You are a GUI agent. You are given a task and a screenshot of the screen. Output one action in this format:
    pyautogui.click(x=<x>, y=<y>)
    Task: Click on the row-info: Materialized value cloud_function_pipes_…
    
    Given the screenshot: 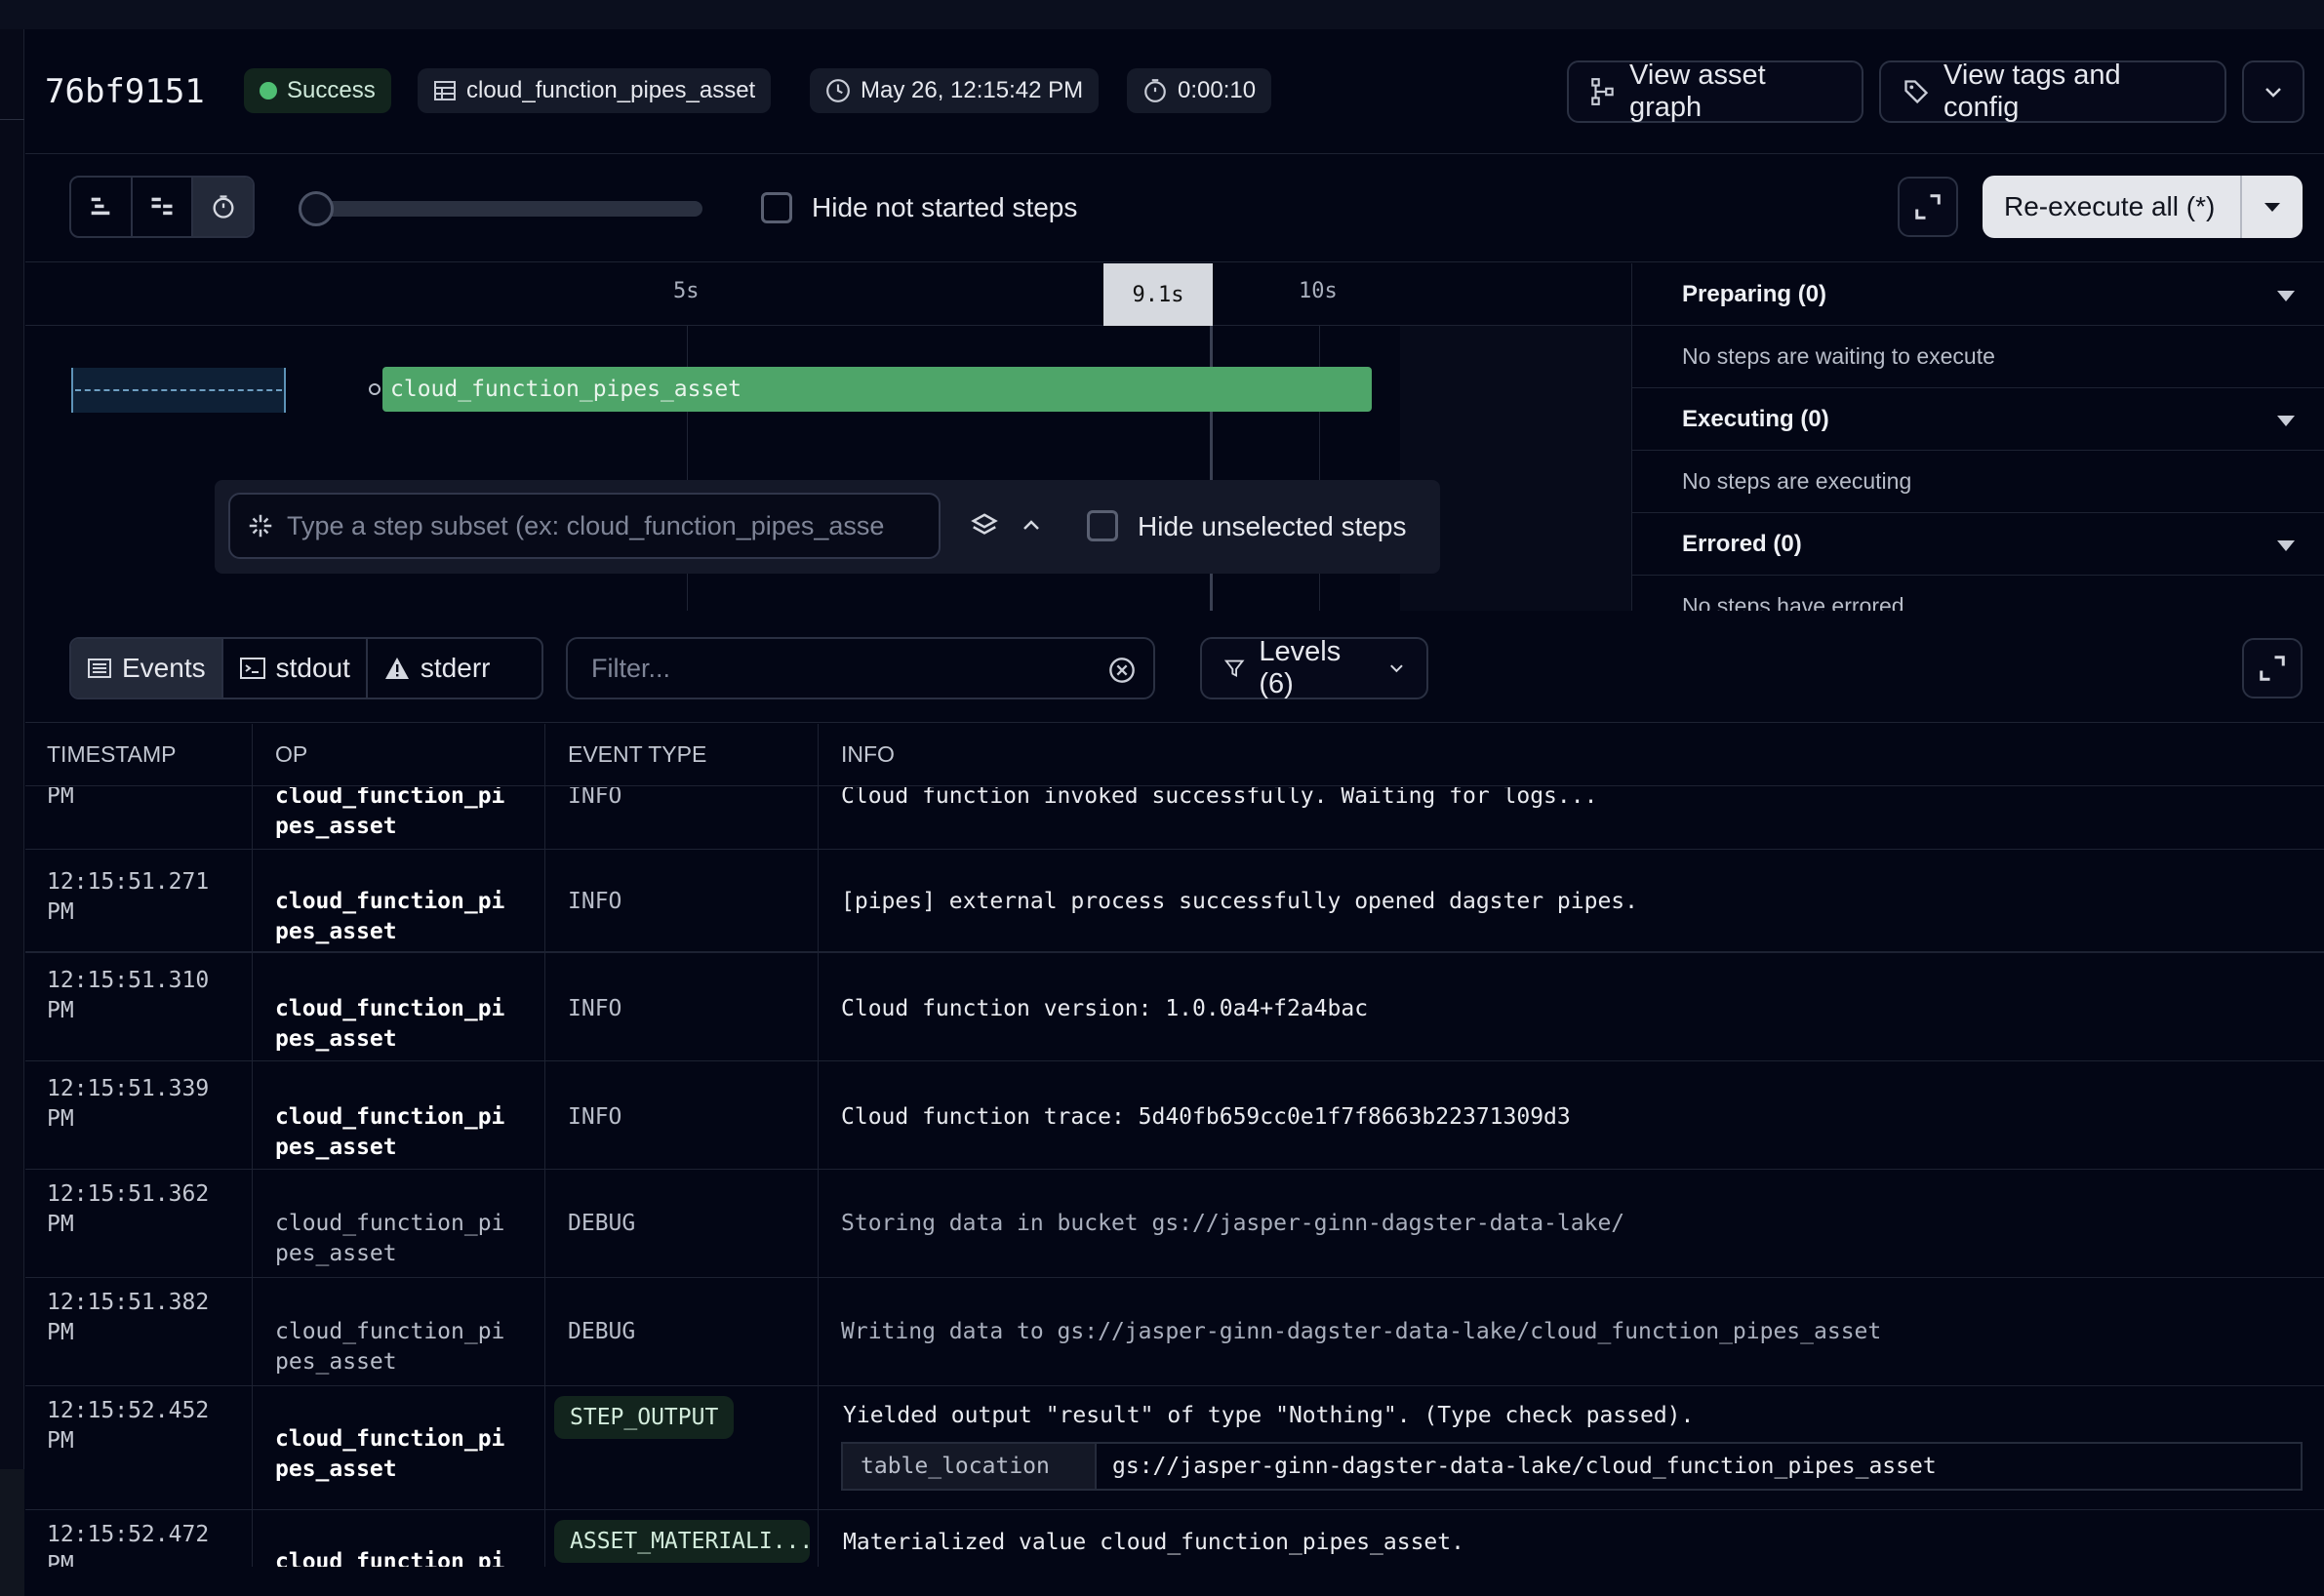 What is the action you would take?
    pyautogui.click(x=1153, y=1543)
    